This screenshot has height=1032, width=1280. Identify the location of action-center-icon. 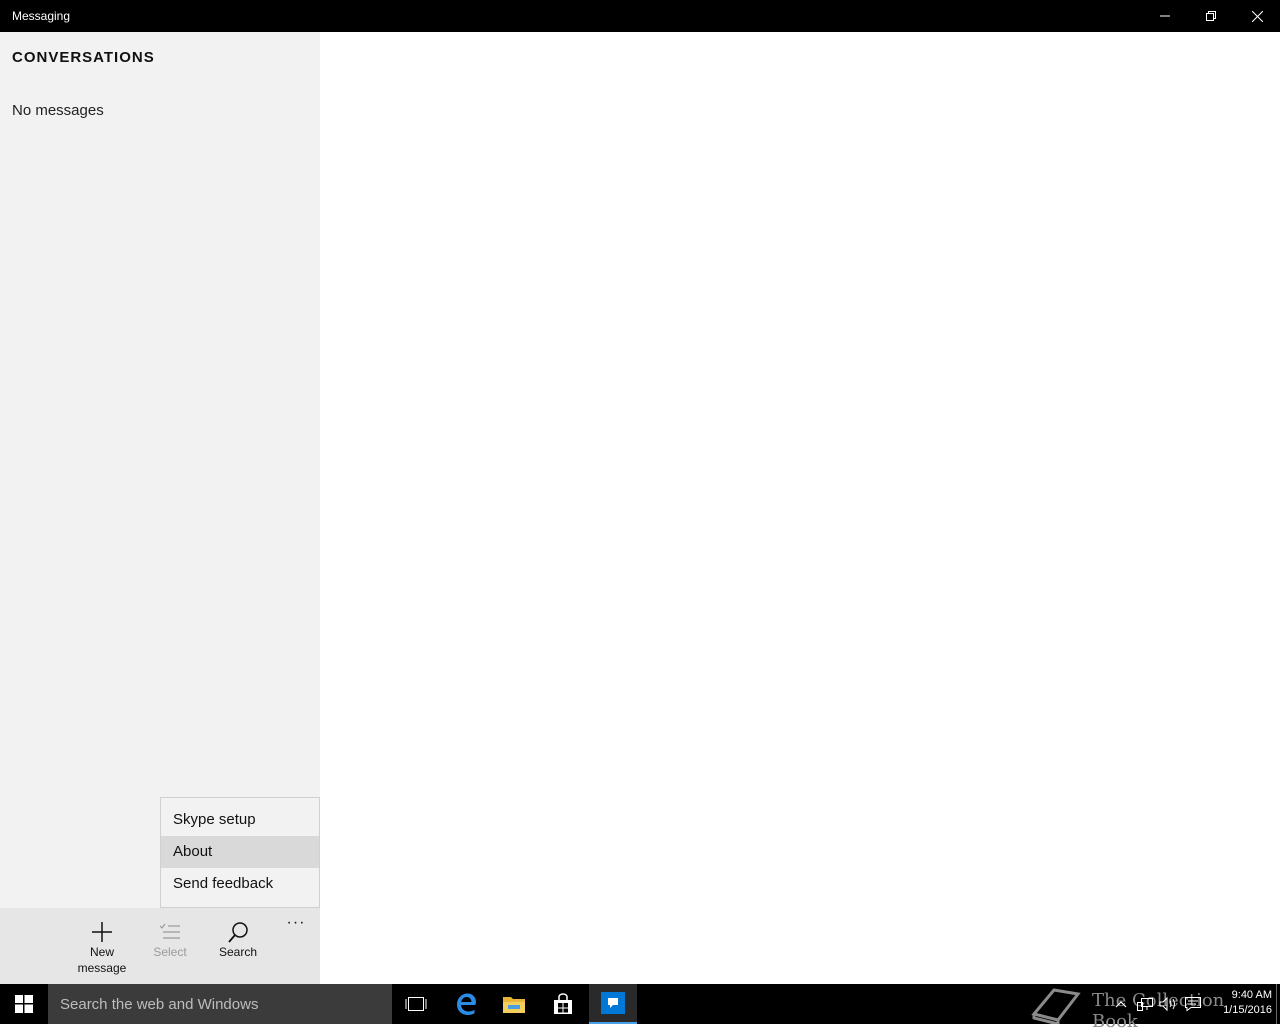
(1193, 1004).